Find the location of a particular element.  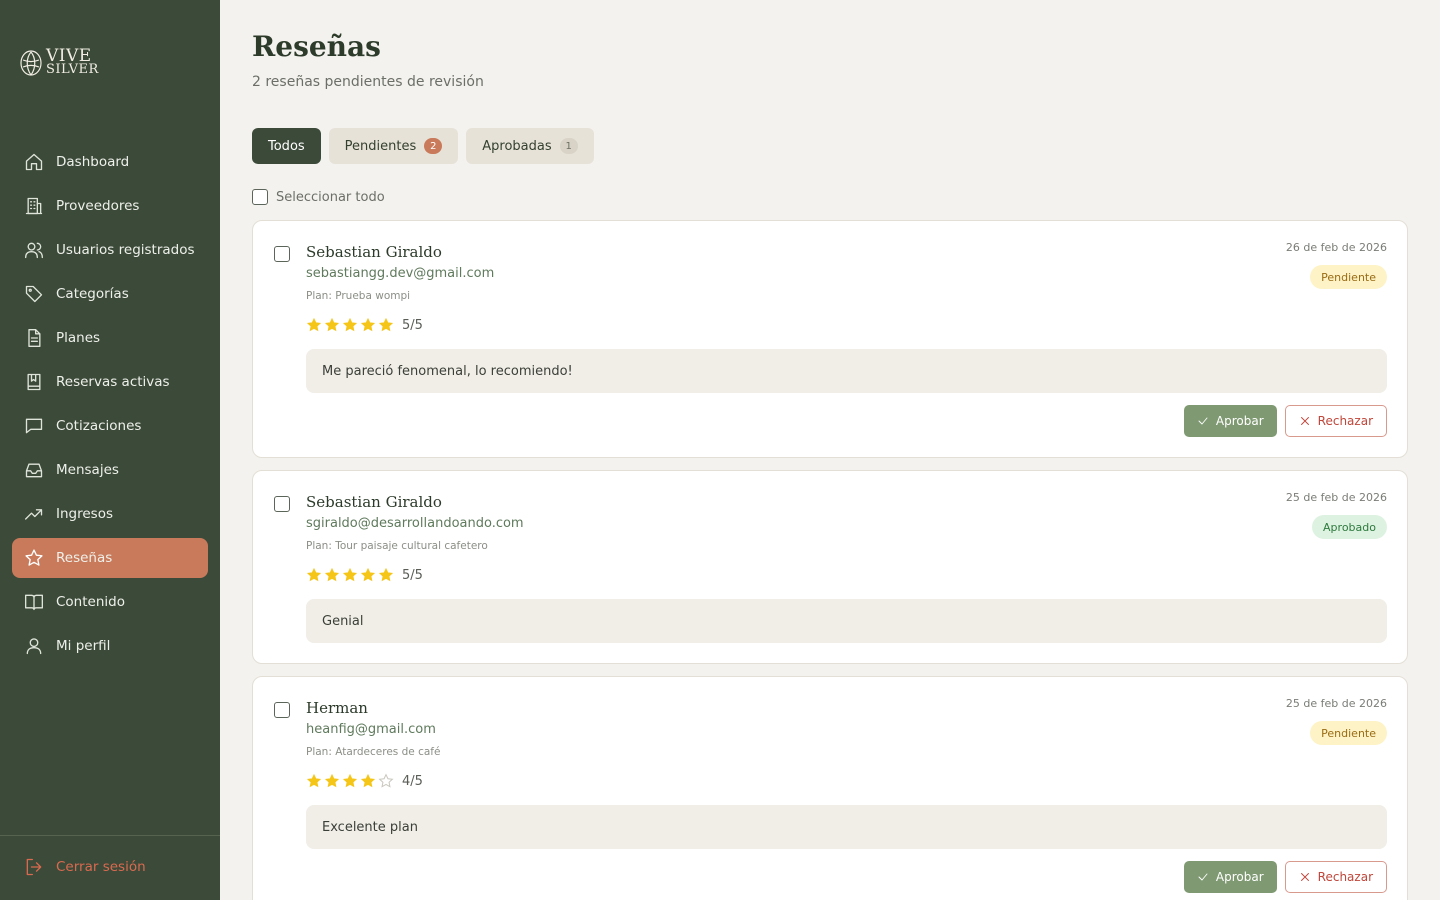

logout-label: Cerrar sesión is located at coordinates (101, 867).